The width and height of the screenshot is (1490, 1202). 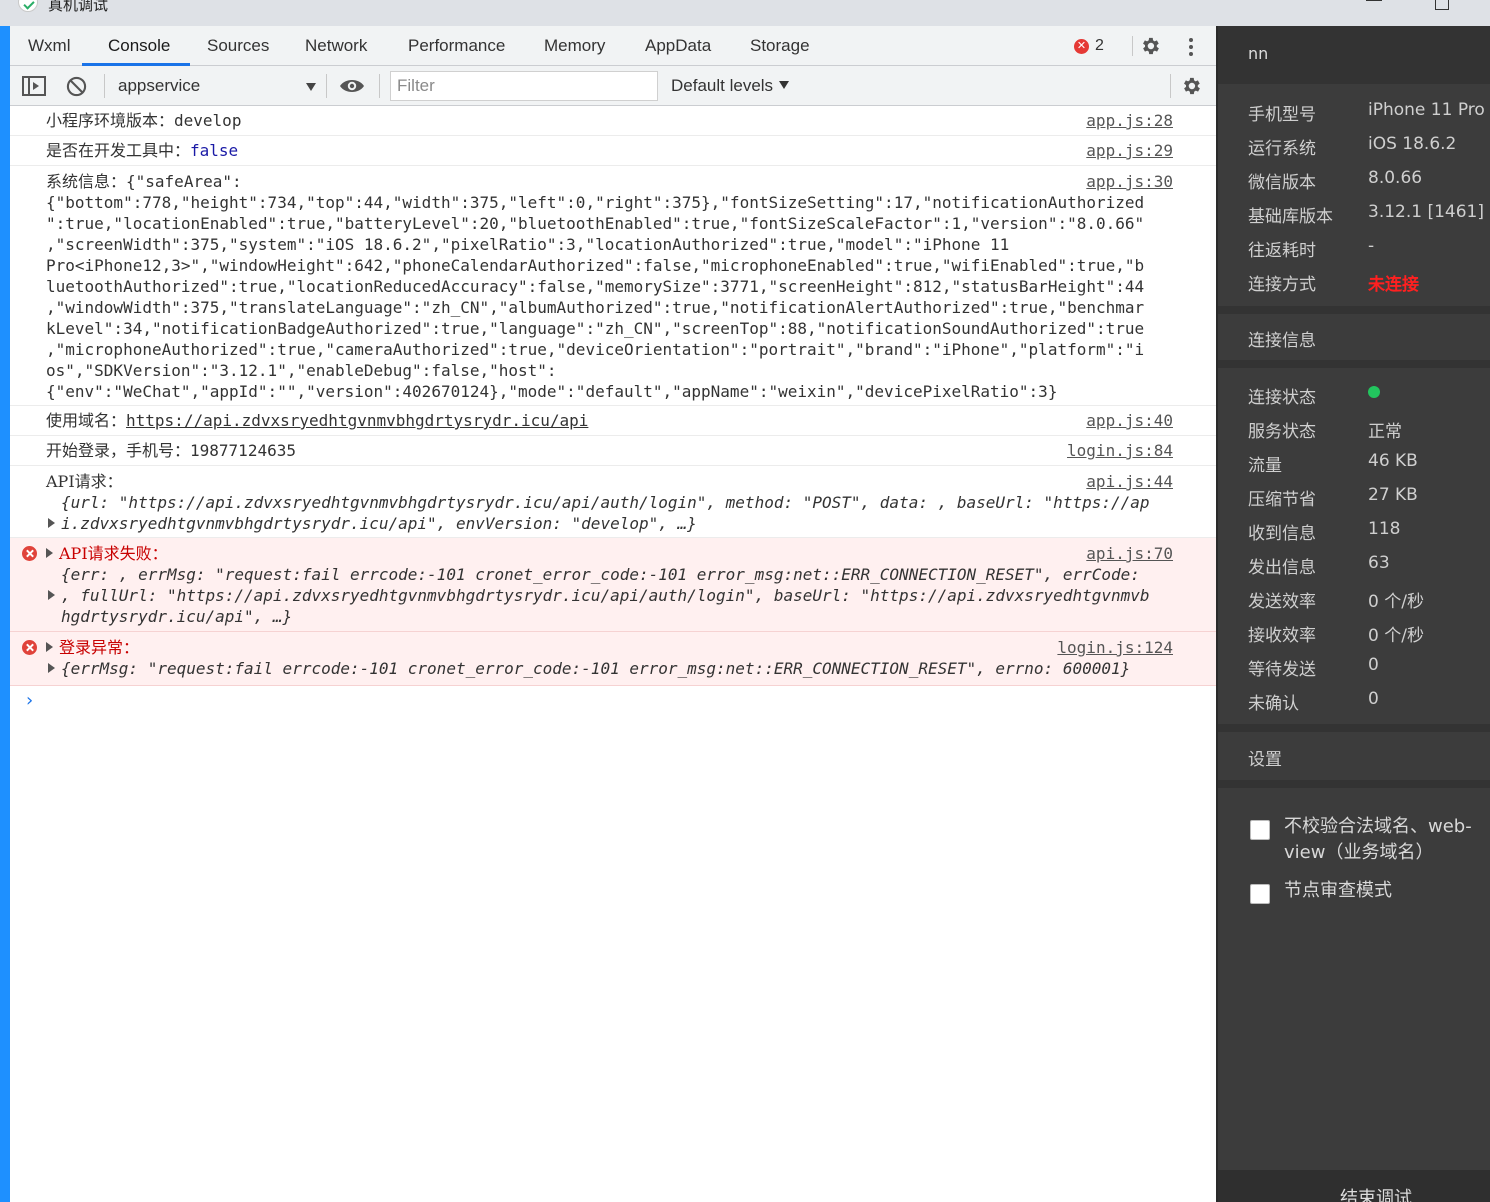 What do you see at coordinates (1385, 432) in the screenshot?
I see `conn-value: 正常` at bounding box center [1385, 432].